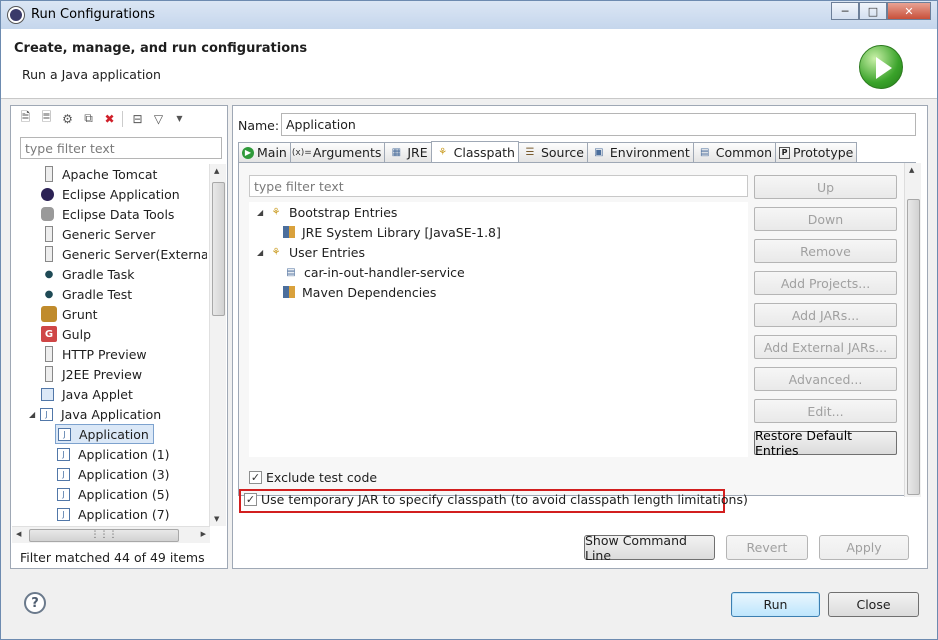  I want to click on tree-item-eclipse-application: Eclipse Application, so click(110, 194).